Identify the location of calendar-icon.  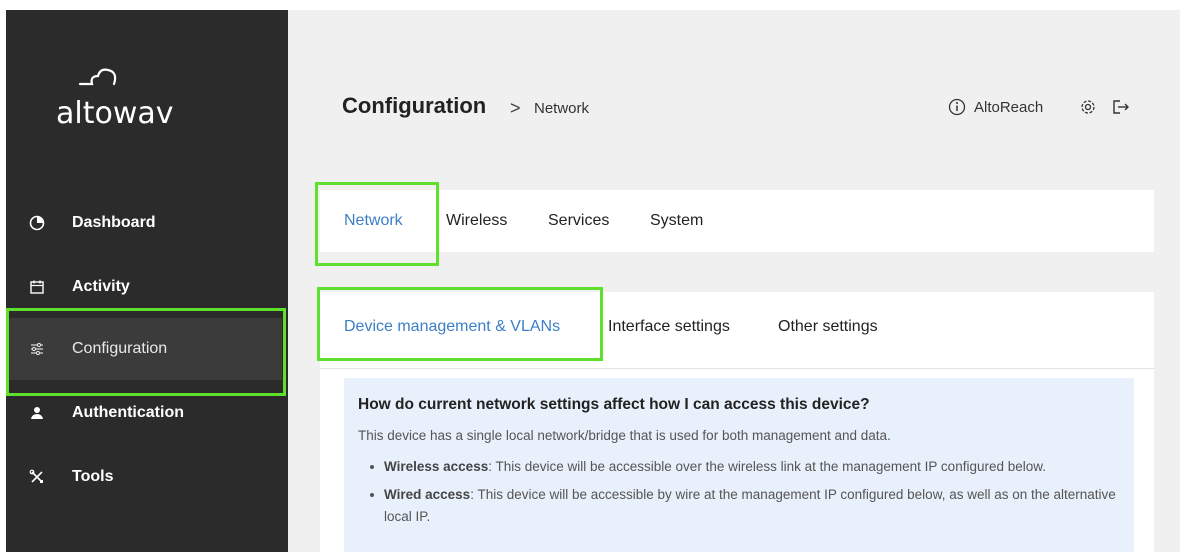
(37, 287).